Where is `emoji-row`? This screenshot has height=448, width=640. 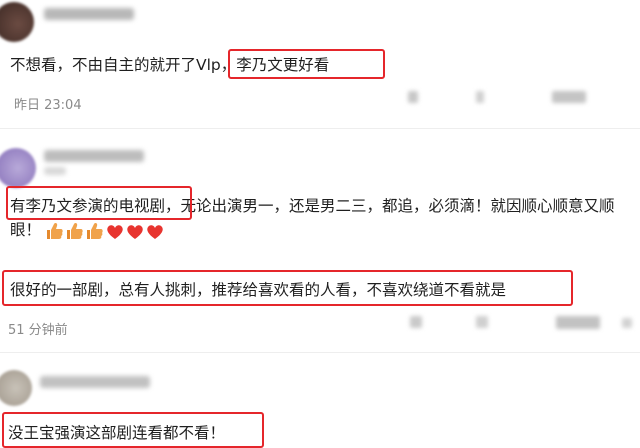 emoji-row is located at coordinates (105, 230).